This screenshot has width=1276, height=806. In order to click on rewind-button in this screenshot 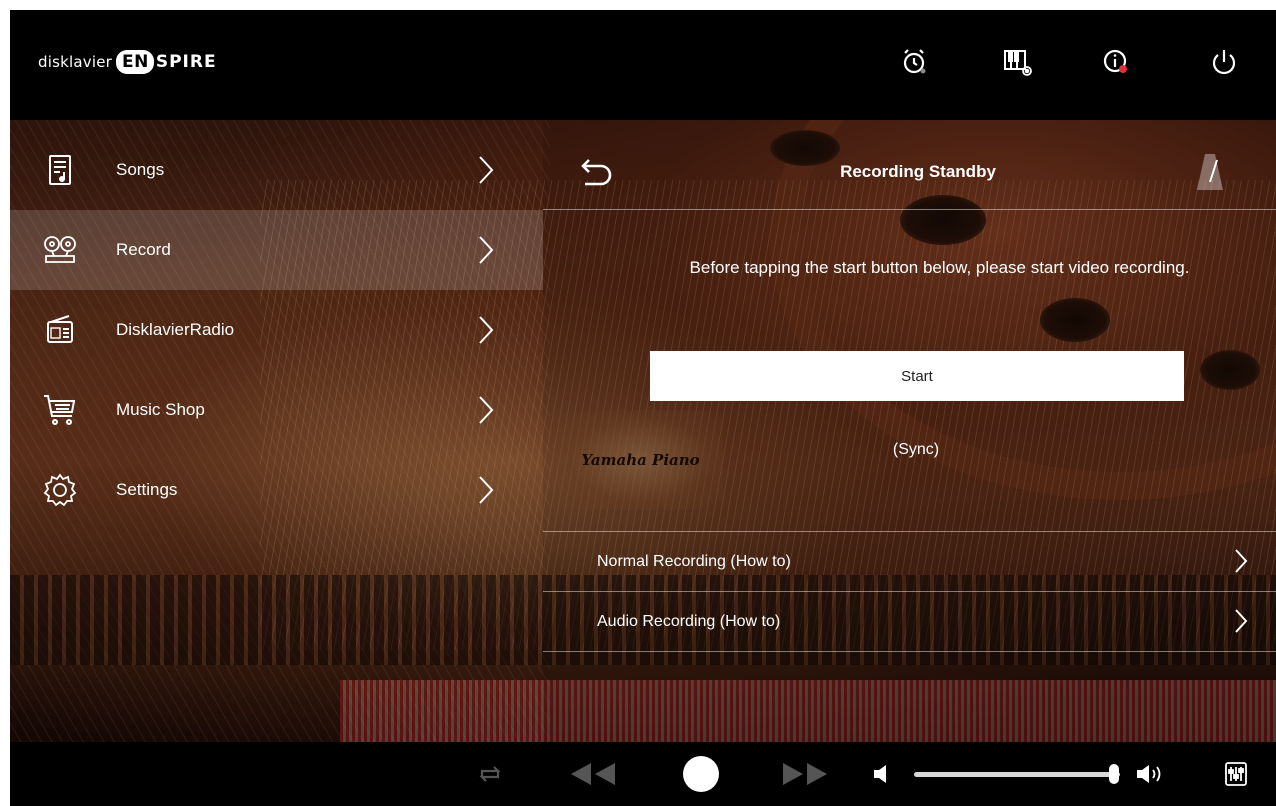, I will do `click(593, 774)`.